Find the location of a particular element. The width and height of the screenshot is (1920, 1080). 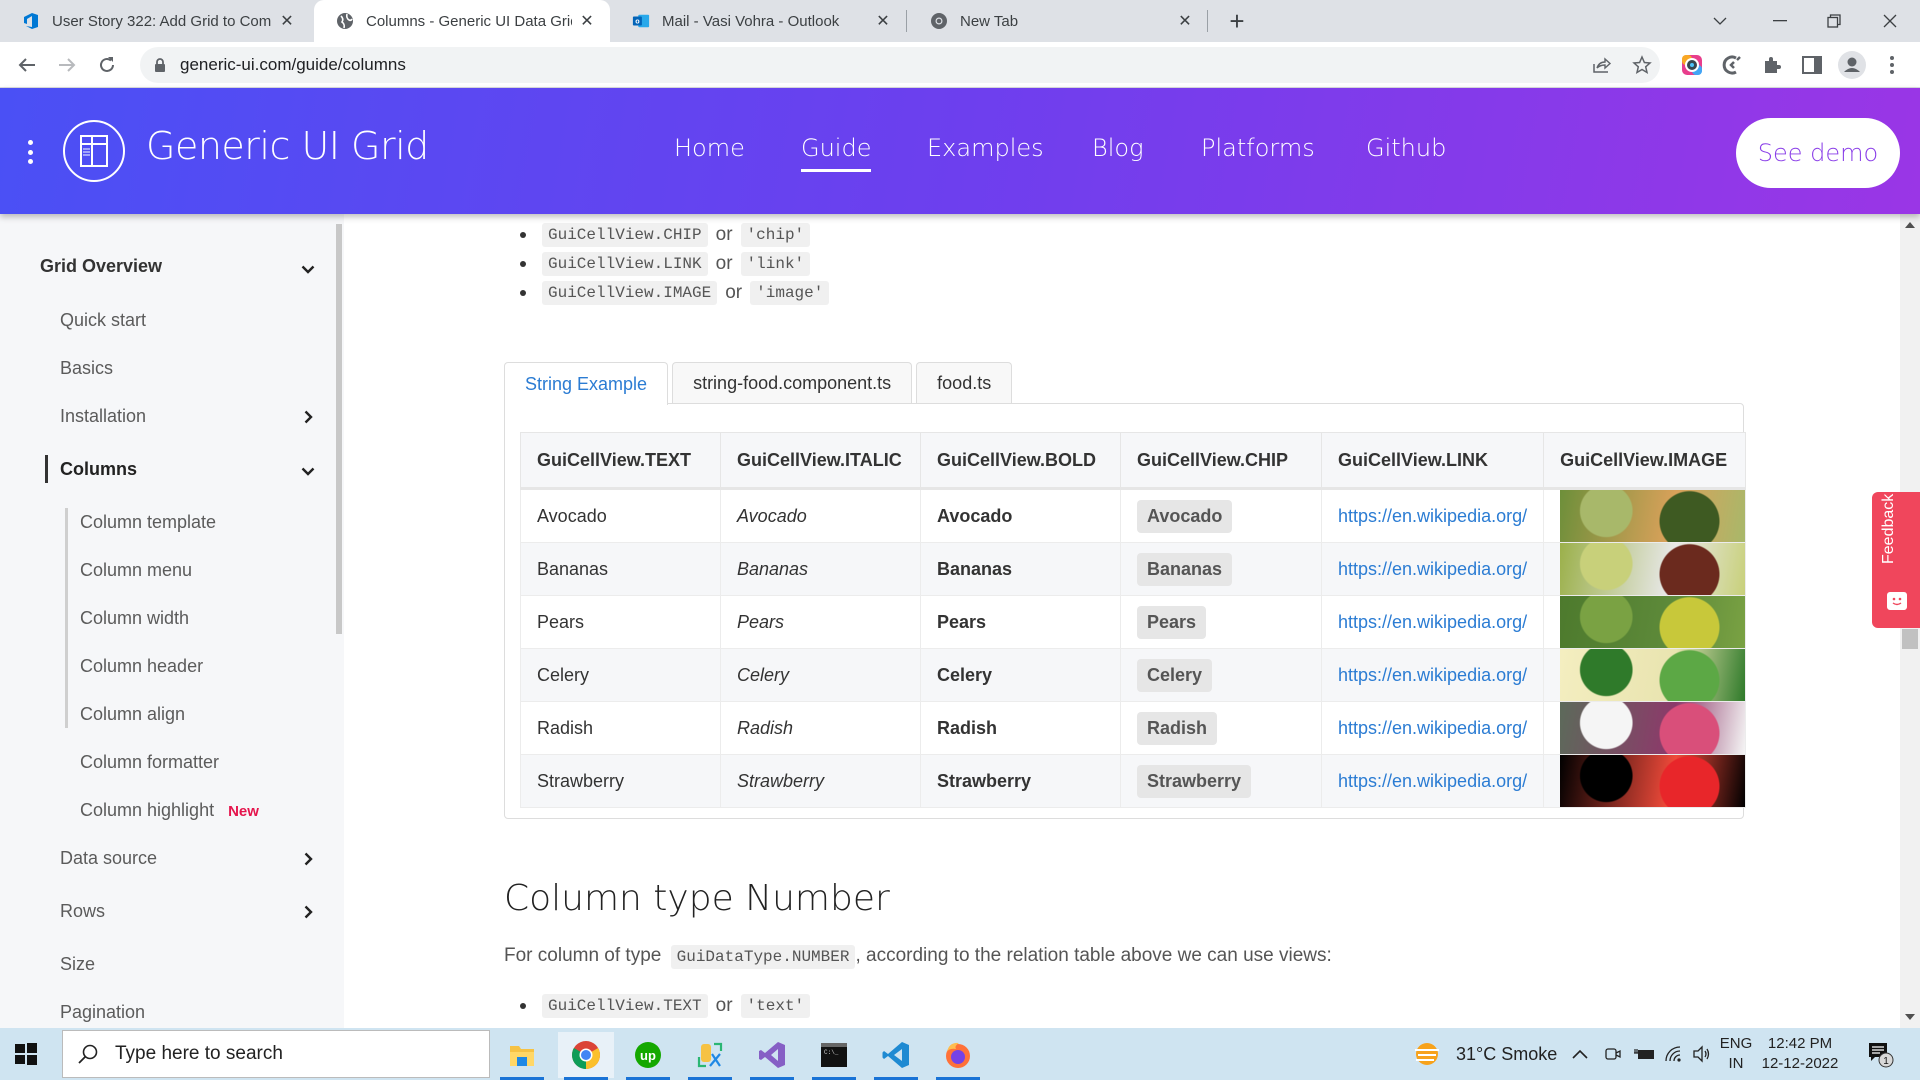

close-window-button is located at coordinates (1890, 21).